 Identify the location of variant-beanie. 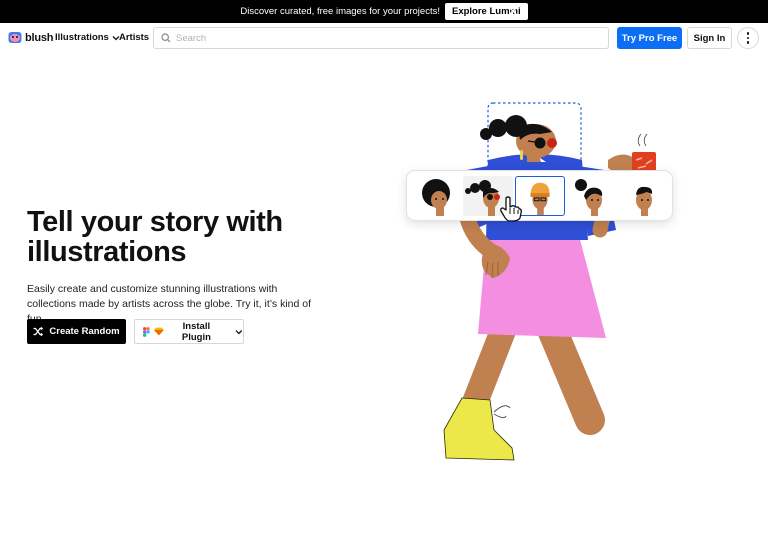
(540, 196).